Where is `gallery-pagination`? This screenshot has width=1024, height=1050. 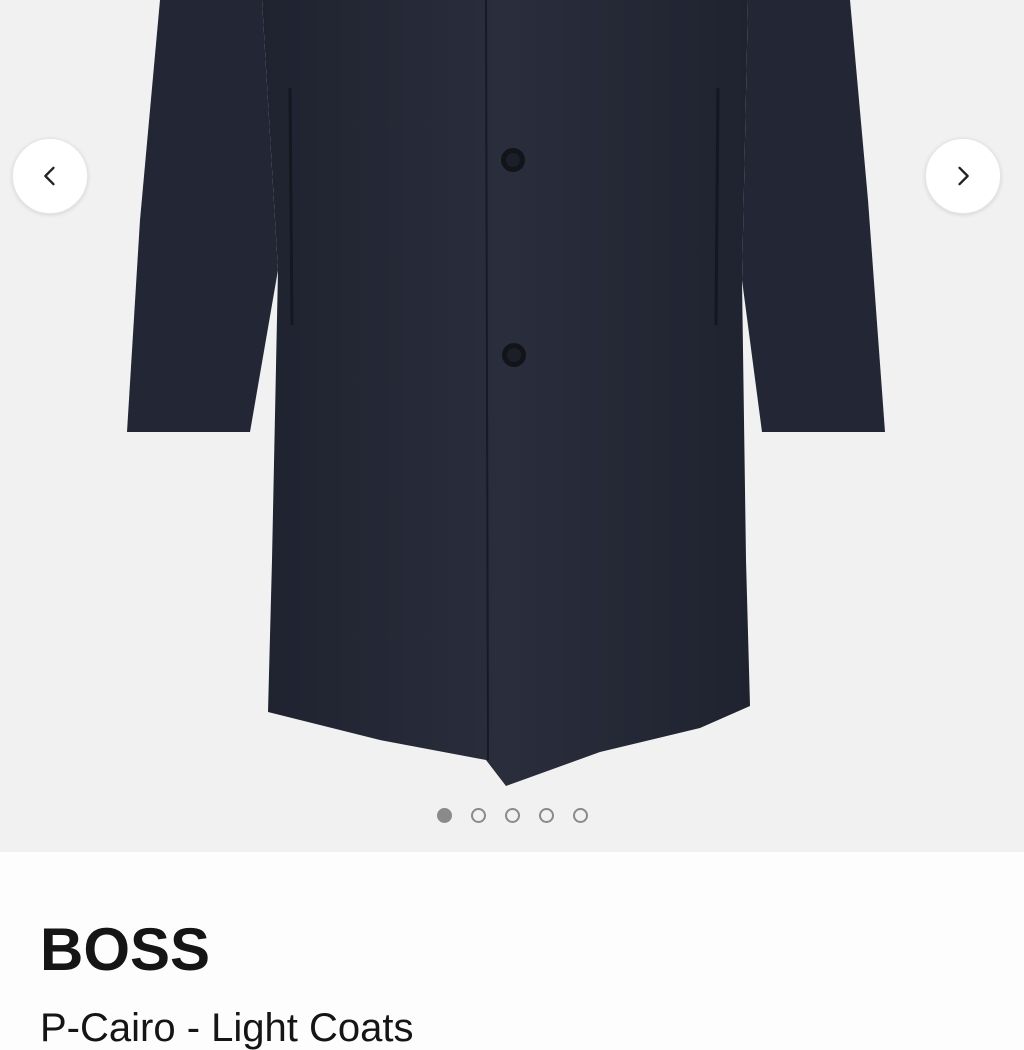
gallery-pagination is located at coordinates (512, 815).